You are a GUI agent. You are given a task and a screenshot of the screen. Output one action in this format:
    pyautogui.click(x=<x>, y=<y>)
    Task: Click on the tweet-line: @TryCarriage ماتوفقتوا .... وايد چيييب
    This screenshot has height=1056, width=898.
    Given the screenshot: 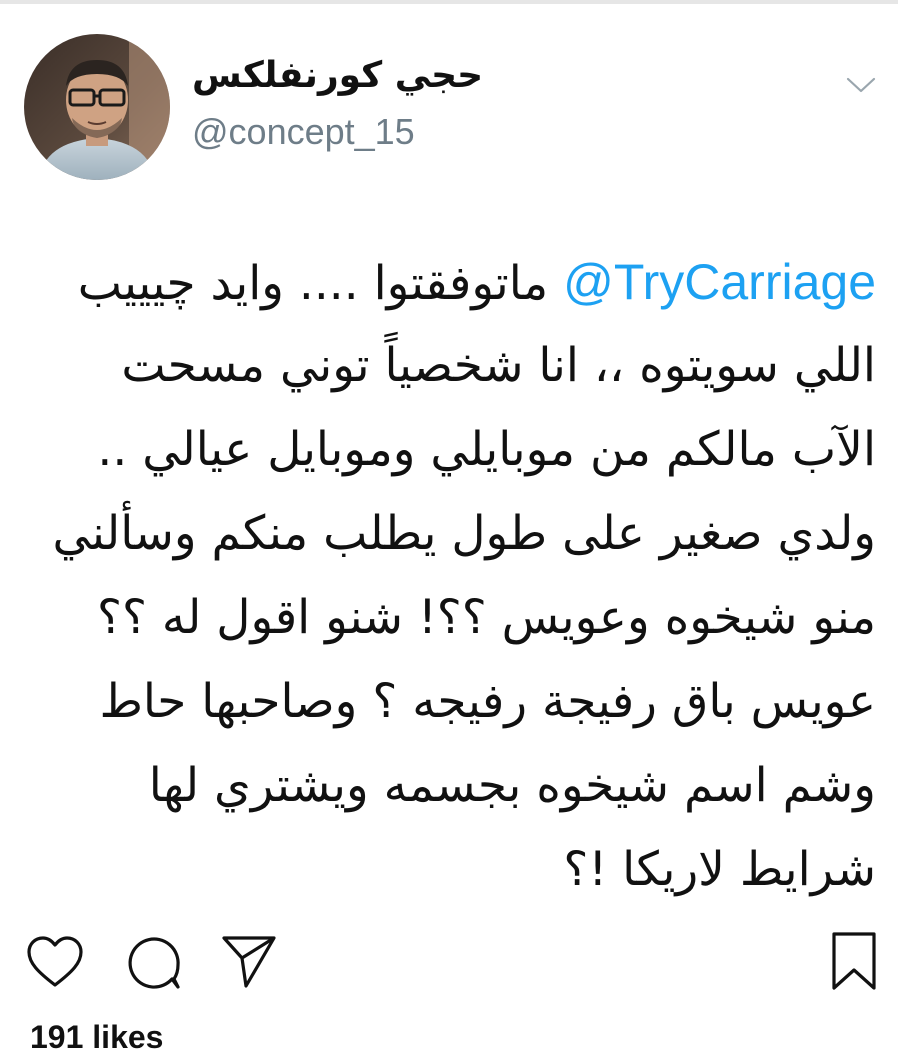 What is the action you would take?
    pyautogui.click(x=453, y=282)
    